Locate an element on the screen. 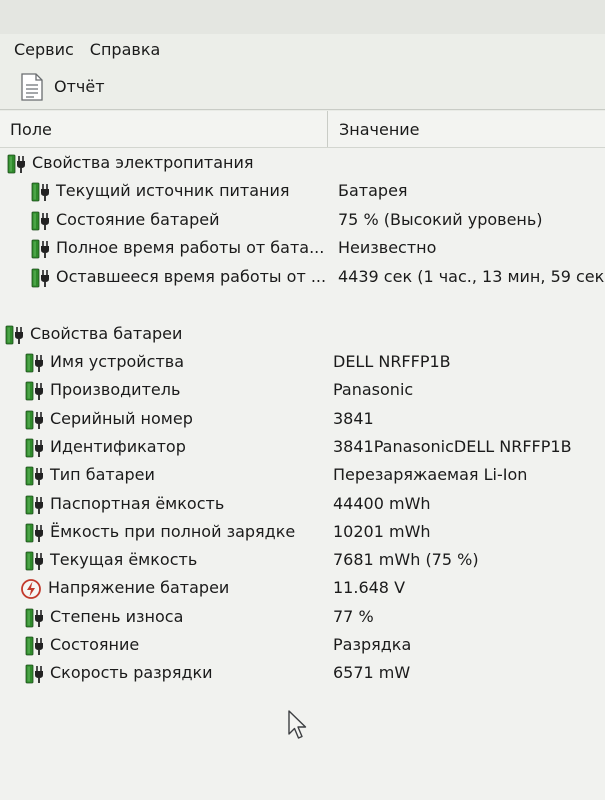 This screenshot has height=800, width=605. list-item: Полное время работы от бата... Неизвестно is located at coordinates (302, 248).